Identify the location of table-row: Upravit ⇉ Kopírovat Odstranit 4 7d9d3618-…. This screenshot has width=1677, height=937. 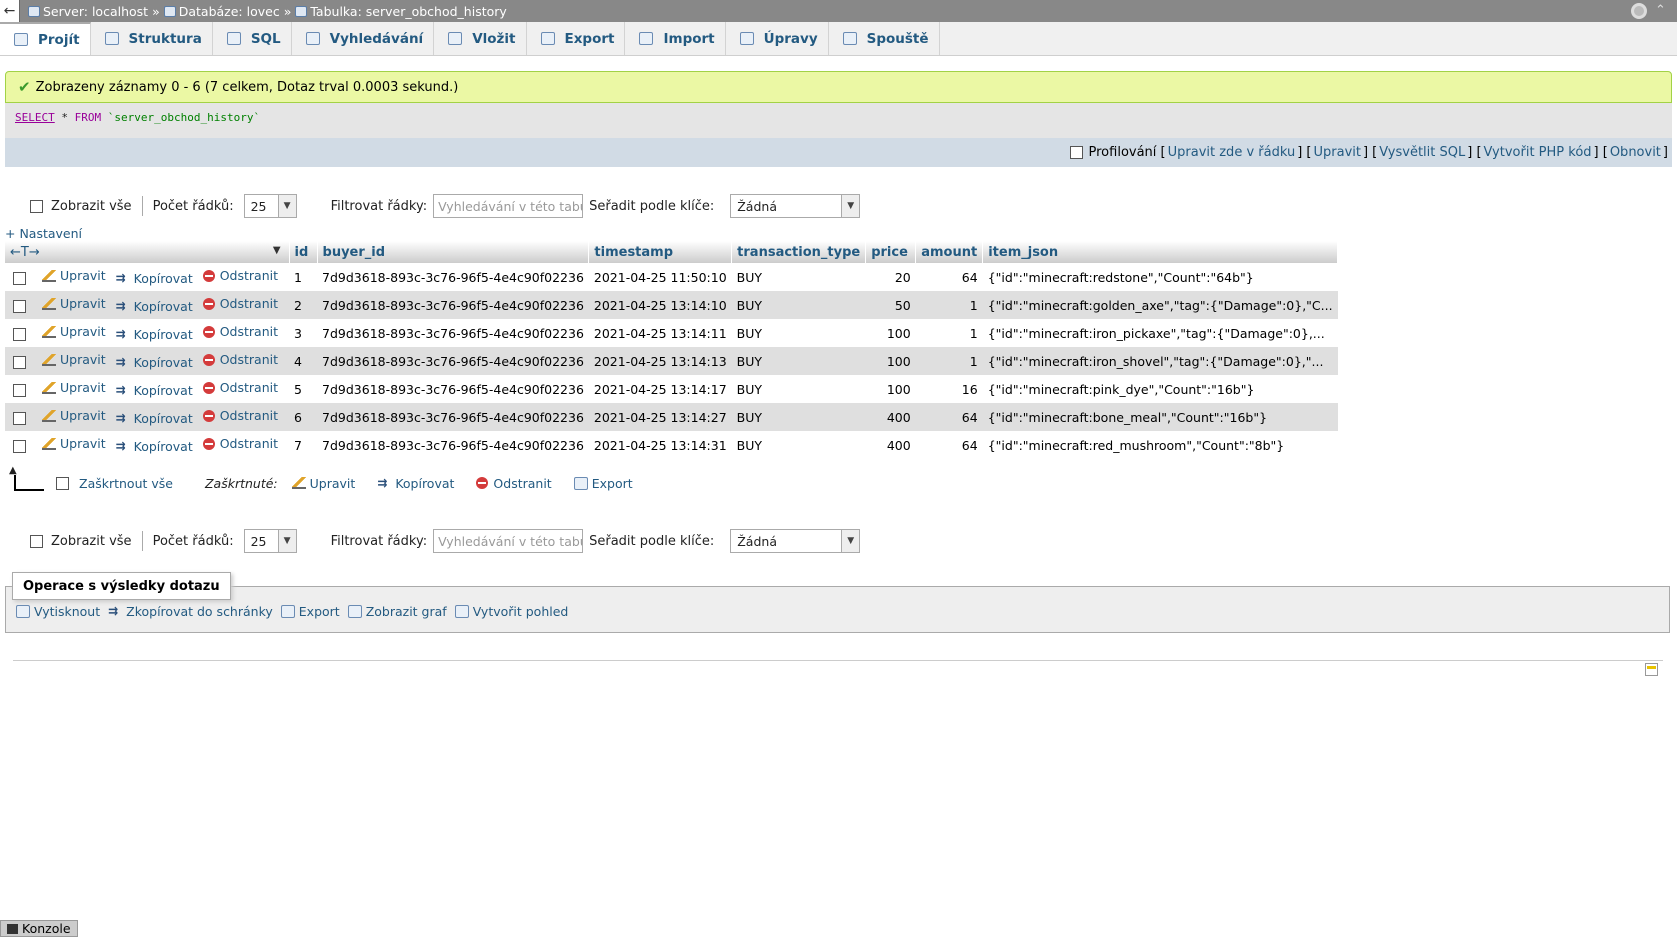
(671, 361).